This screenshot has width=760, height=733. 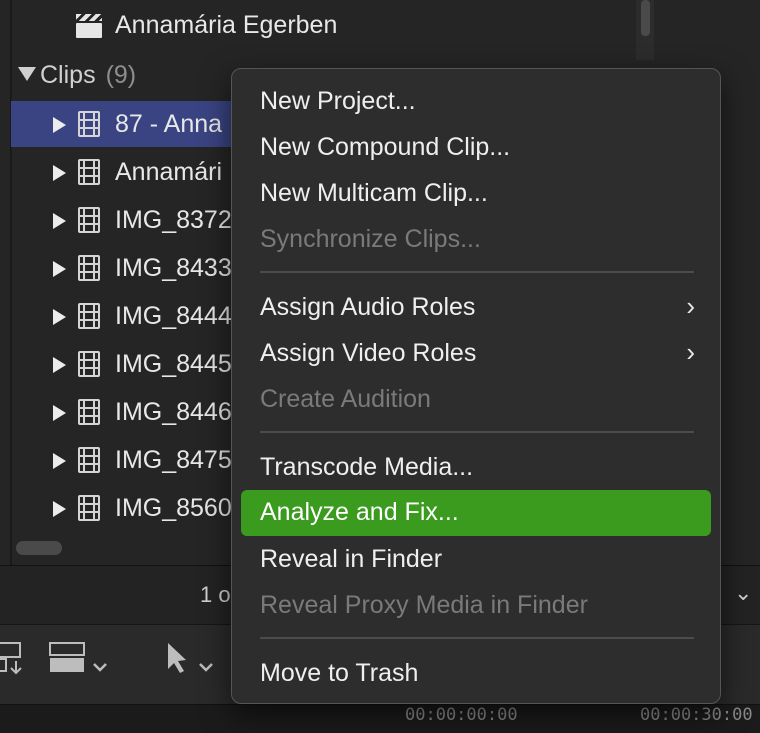 What do you see at coordinates (476, 354) in the screenshot?
I see `menu-item-assign-video-roles: Assign Video Roles ›` at bounding box center [476, 354].